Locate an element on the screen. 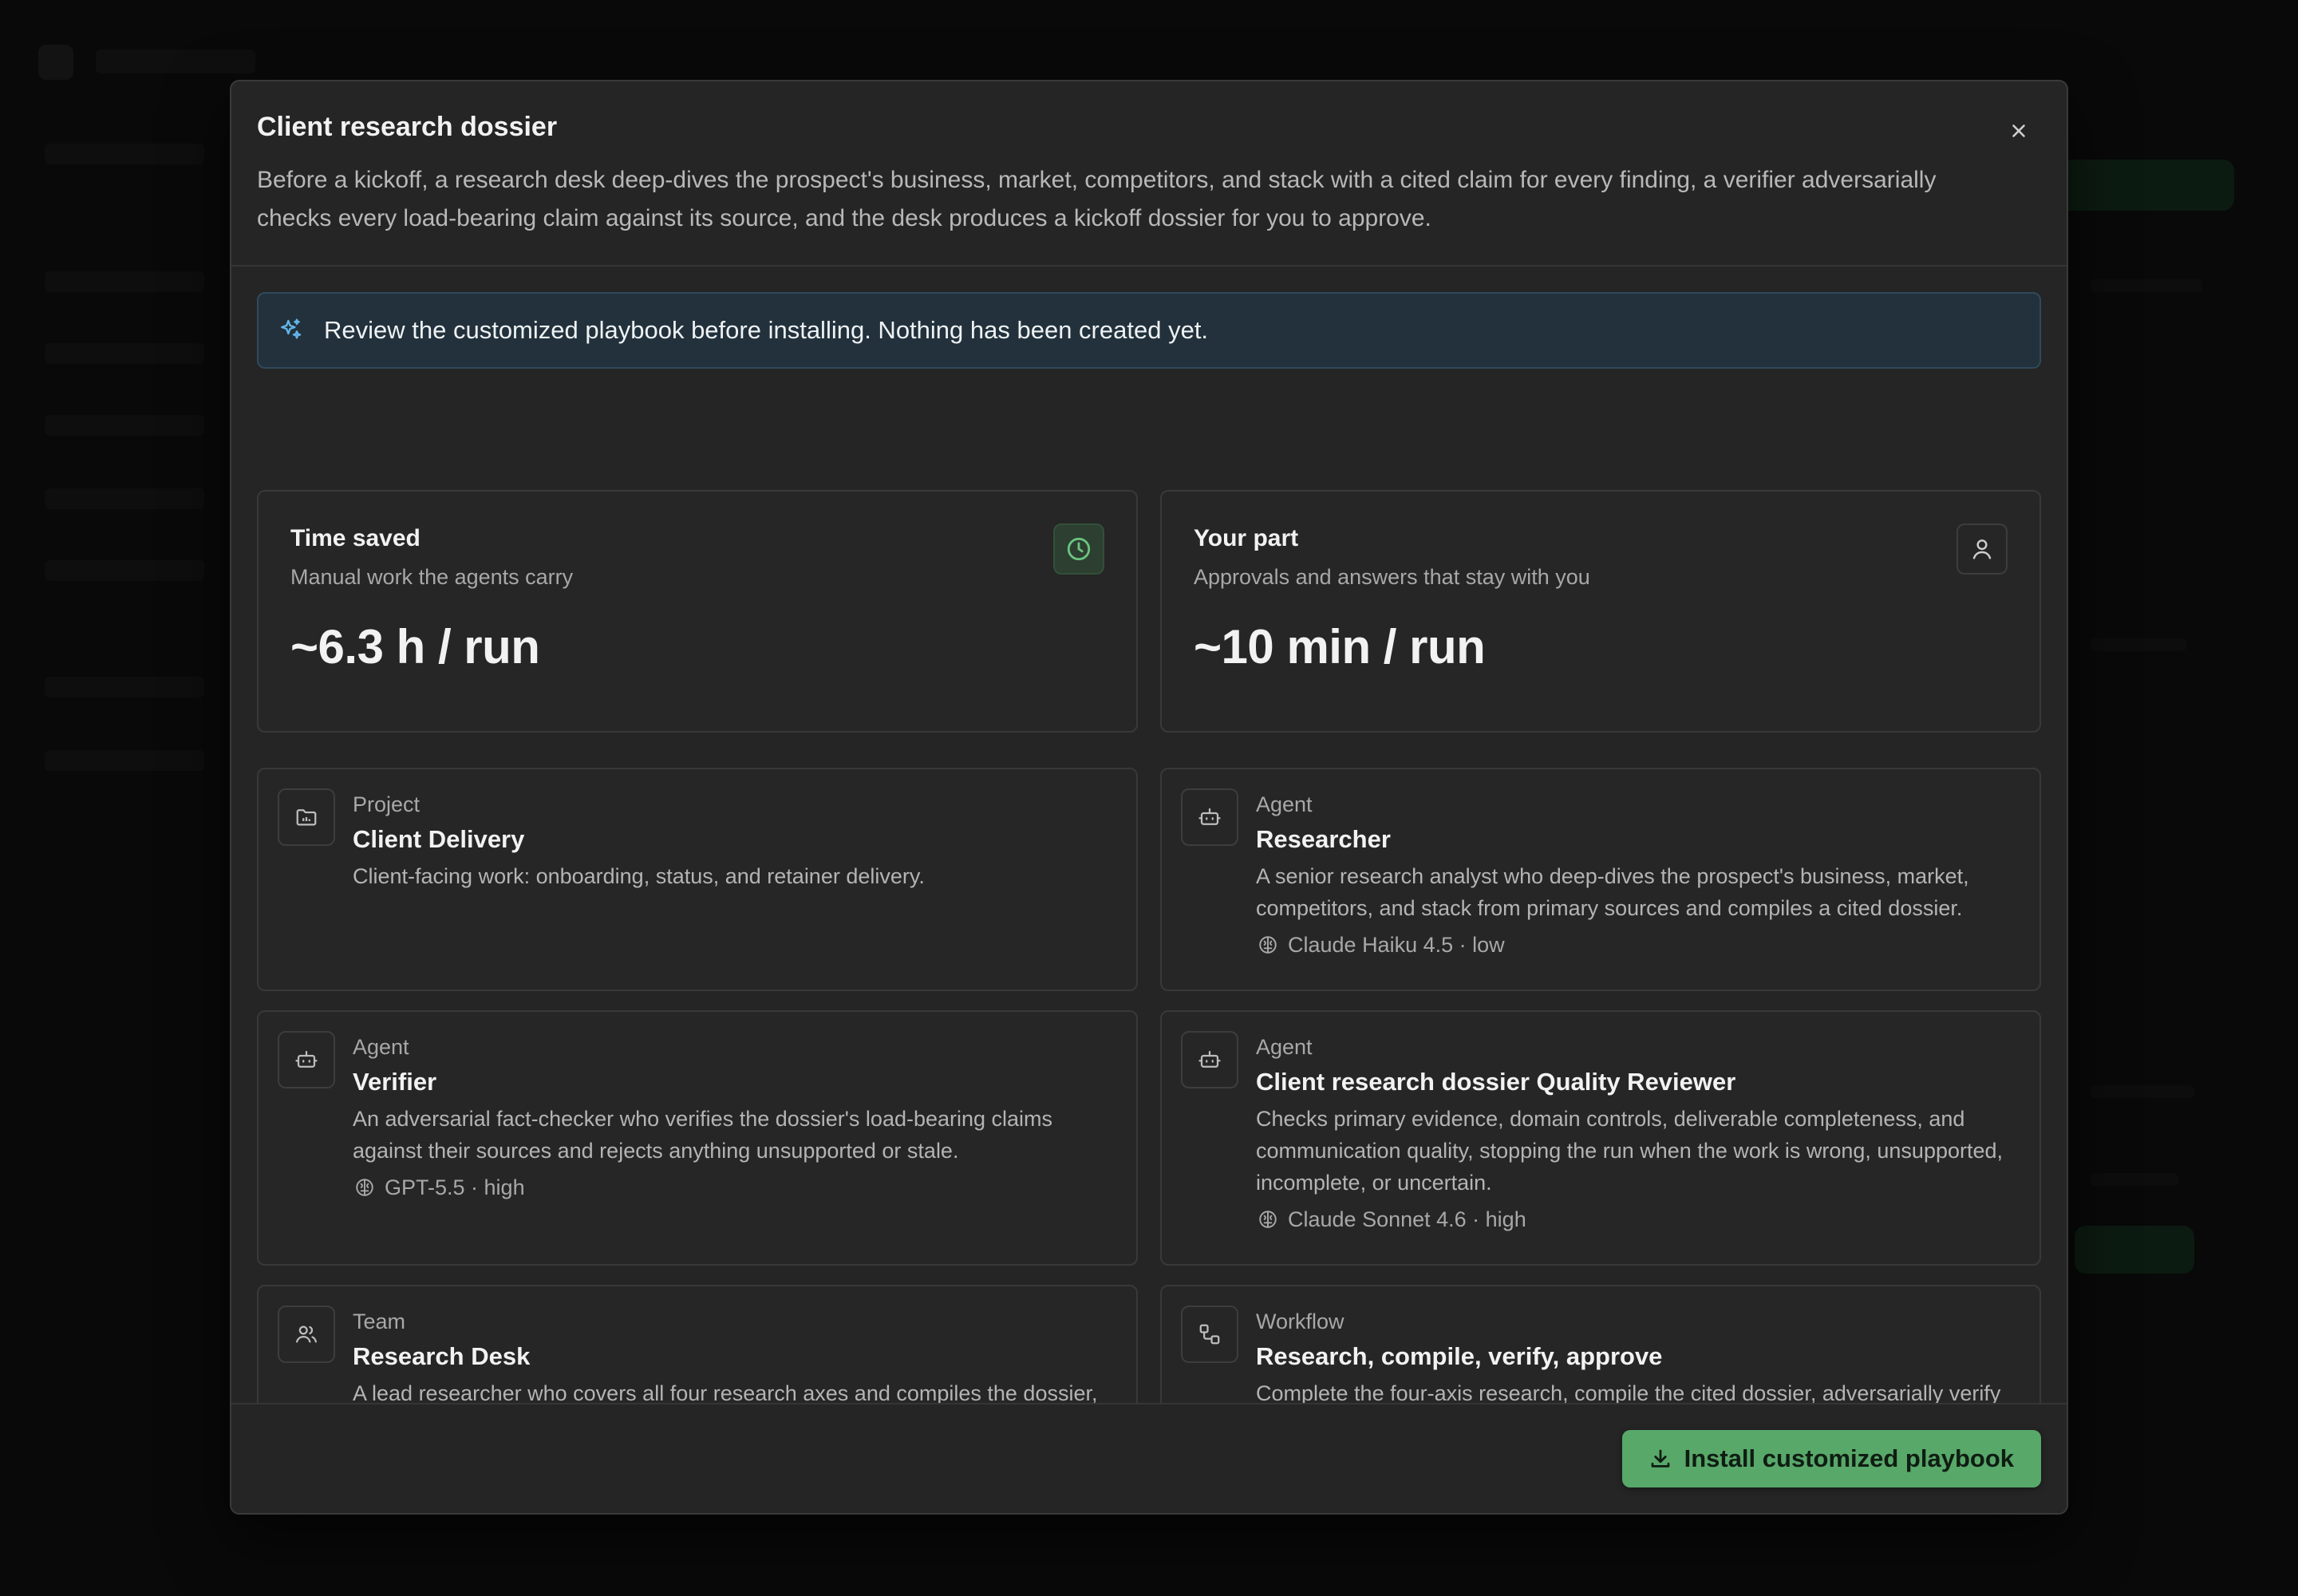 The width and height of the screenshot is (2298, 1596). model-name: Claude Haiku 4.5 · low is located at coordinates (1397, 945).